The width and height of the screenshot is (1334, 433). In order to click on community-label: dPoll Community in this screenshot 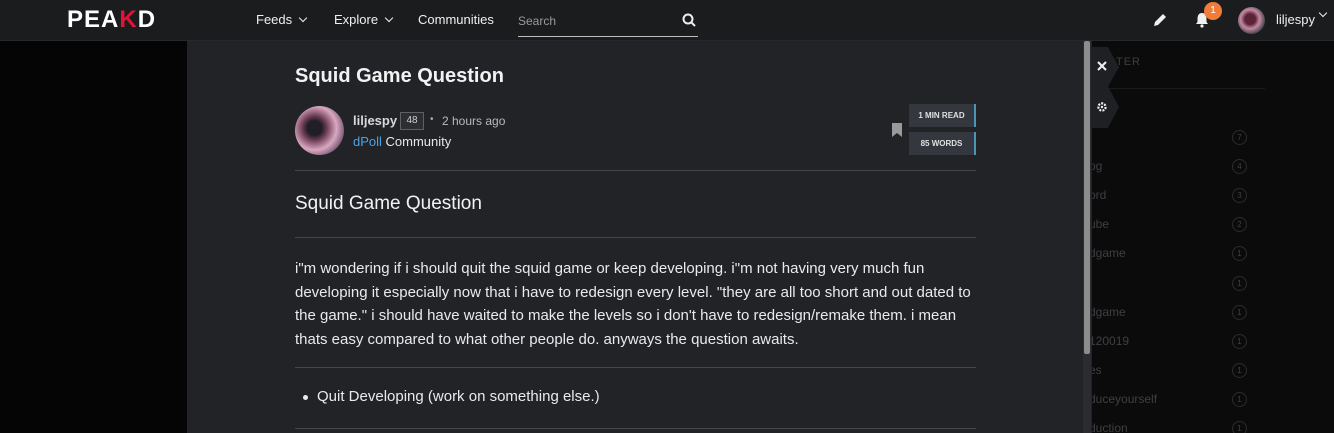, I will do `click(402, 141)`.